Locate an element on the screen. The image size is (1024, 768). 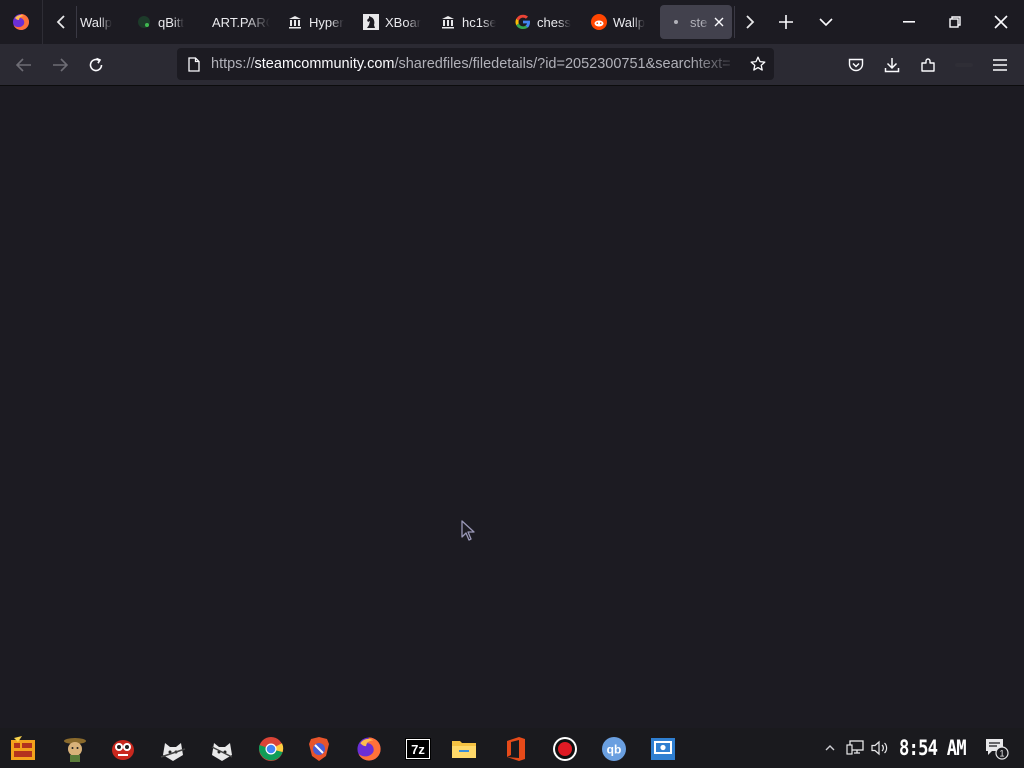
tab-wallp-1: Wallp is located at coordinates (99, 22).